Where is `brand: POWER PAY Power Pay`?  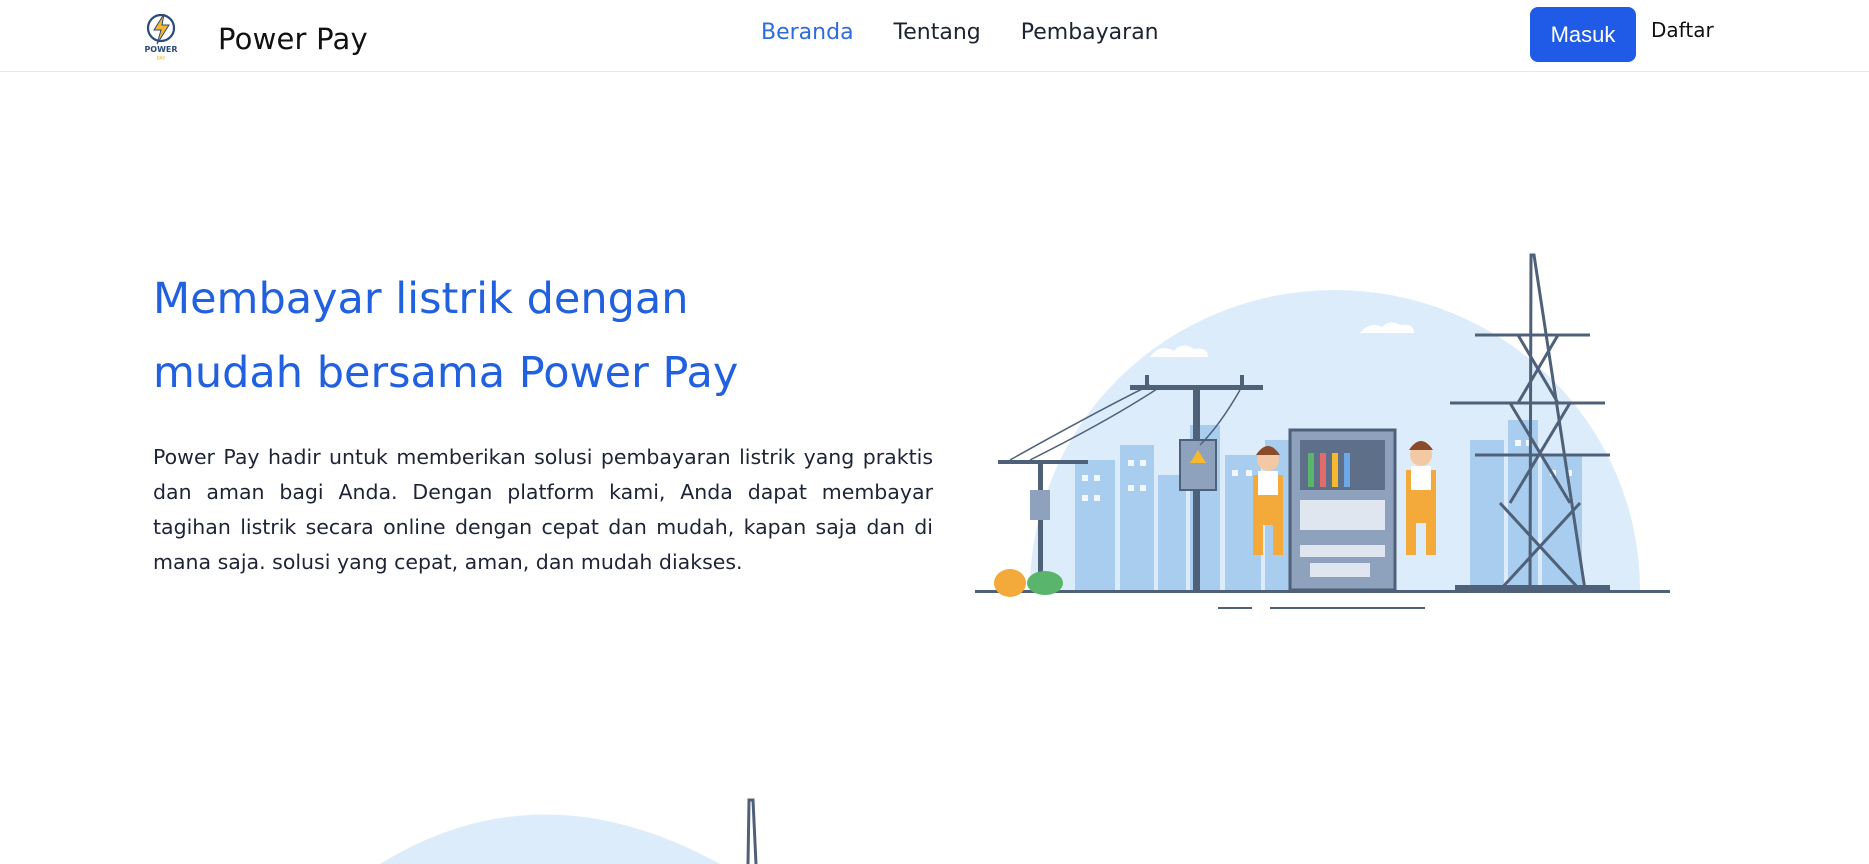
brand: POWER PAY Power Pay is located at coordinates (253, 35).